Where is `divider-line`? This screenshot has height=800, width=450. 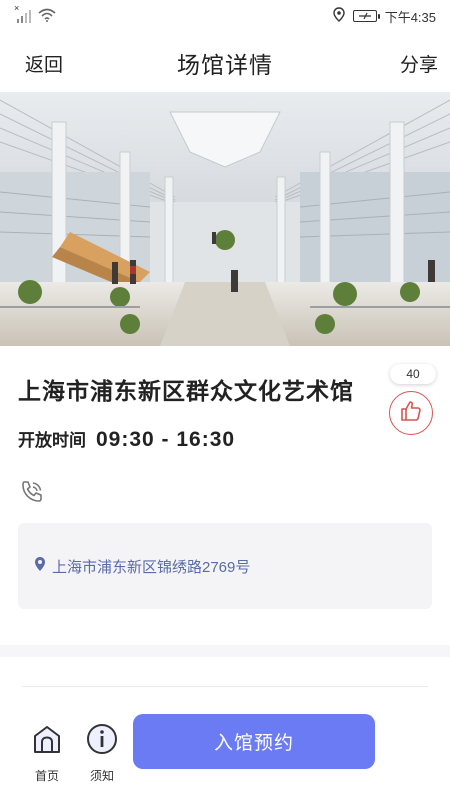
divider-line is located at coordinates (225, 686).